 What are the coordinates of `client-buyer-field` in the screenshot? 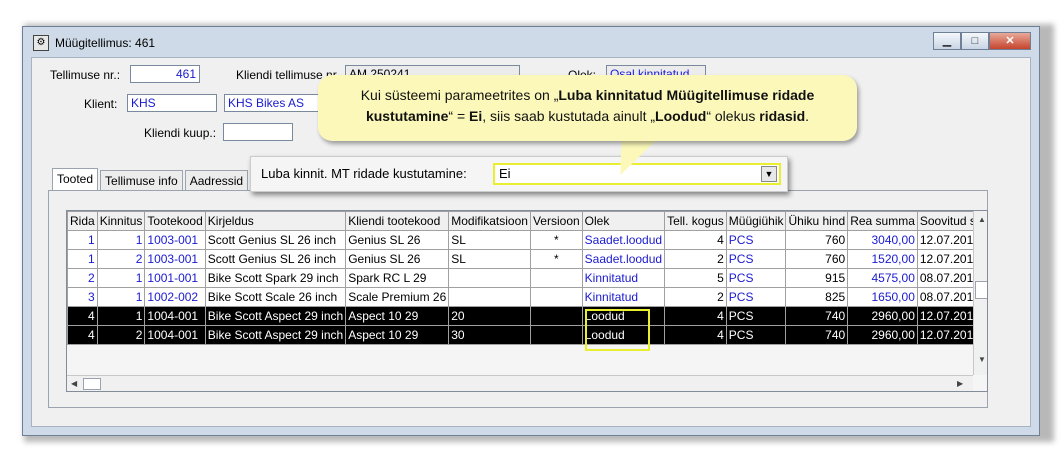 It's located at (258, 132).